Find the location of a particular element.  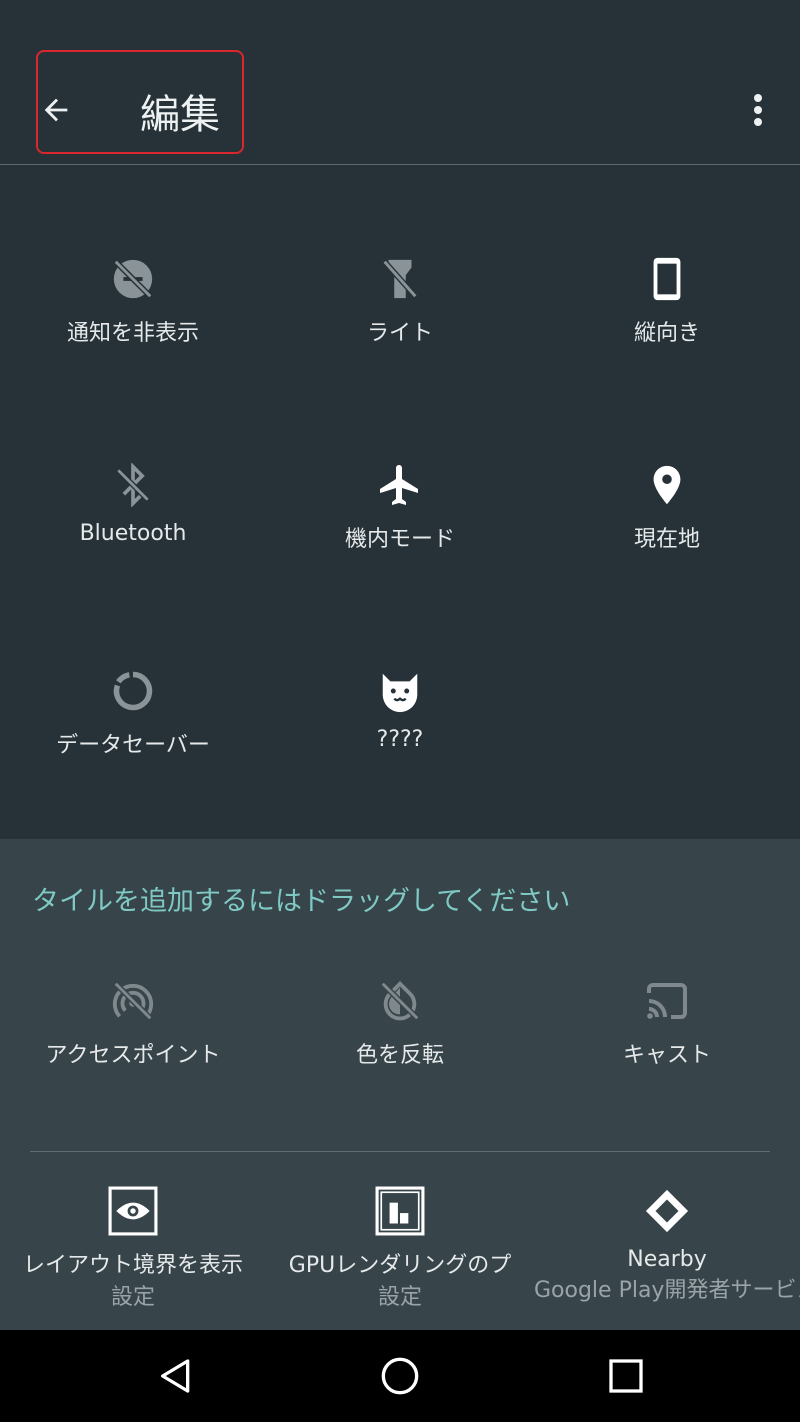

nav-back-icon is located at coordinates (175, 1376).